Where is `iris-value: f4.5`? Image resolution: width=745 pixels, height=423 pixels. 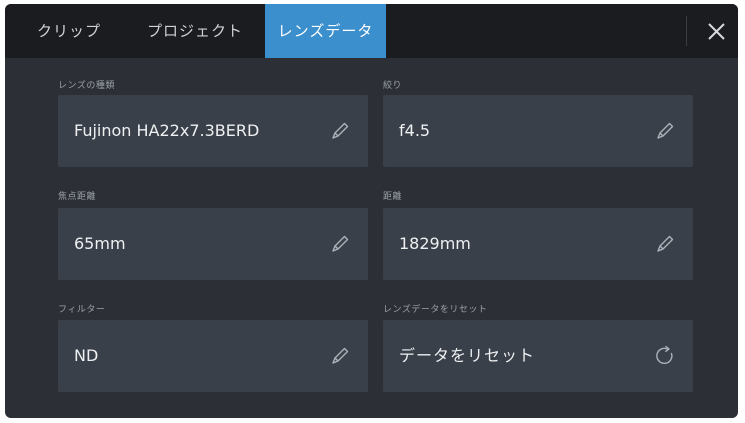
iris-value: f4.5 is located at coordinates (415, 130).